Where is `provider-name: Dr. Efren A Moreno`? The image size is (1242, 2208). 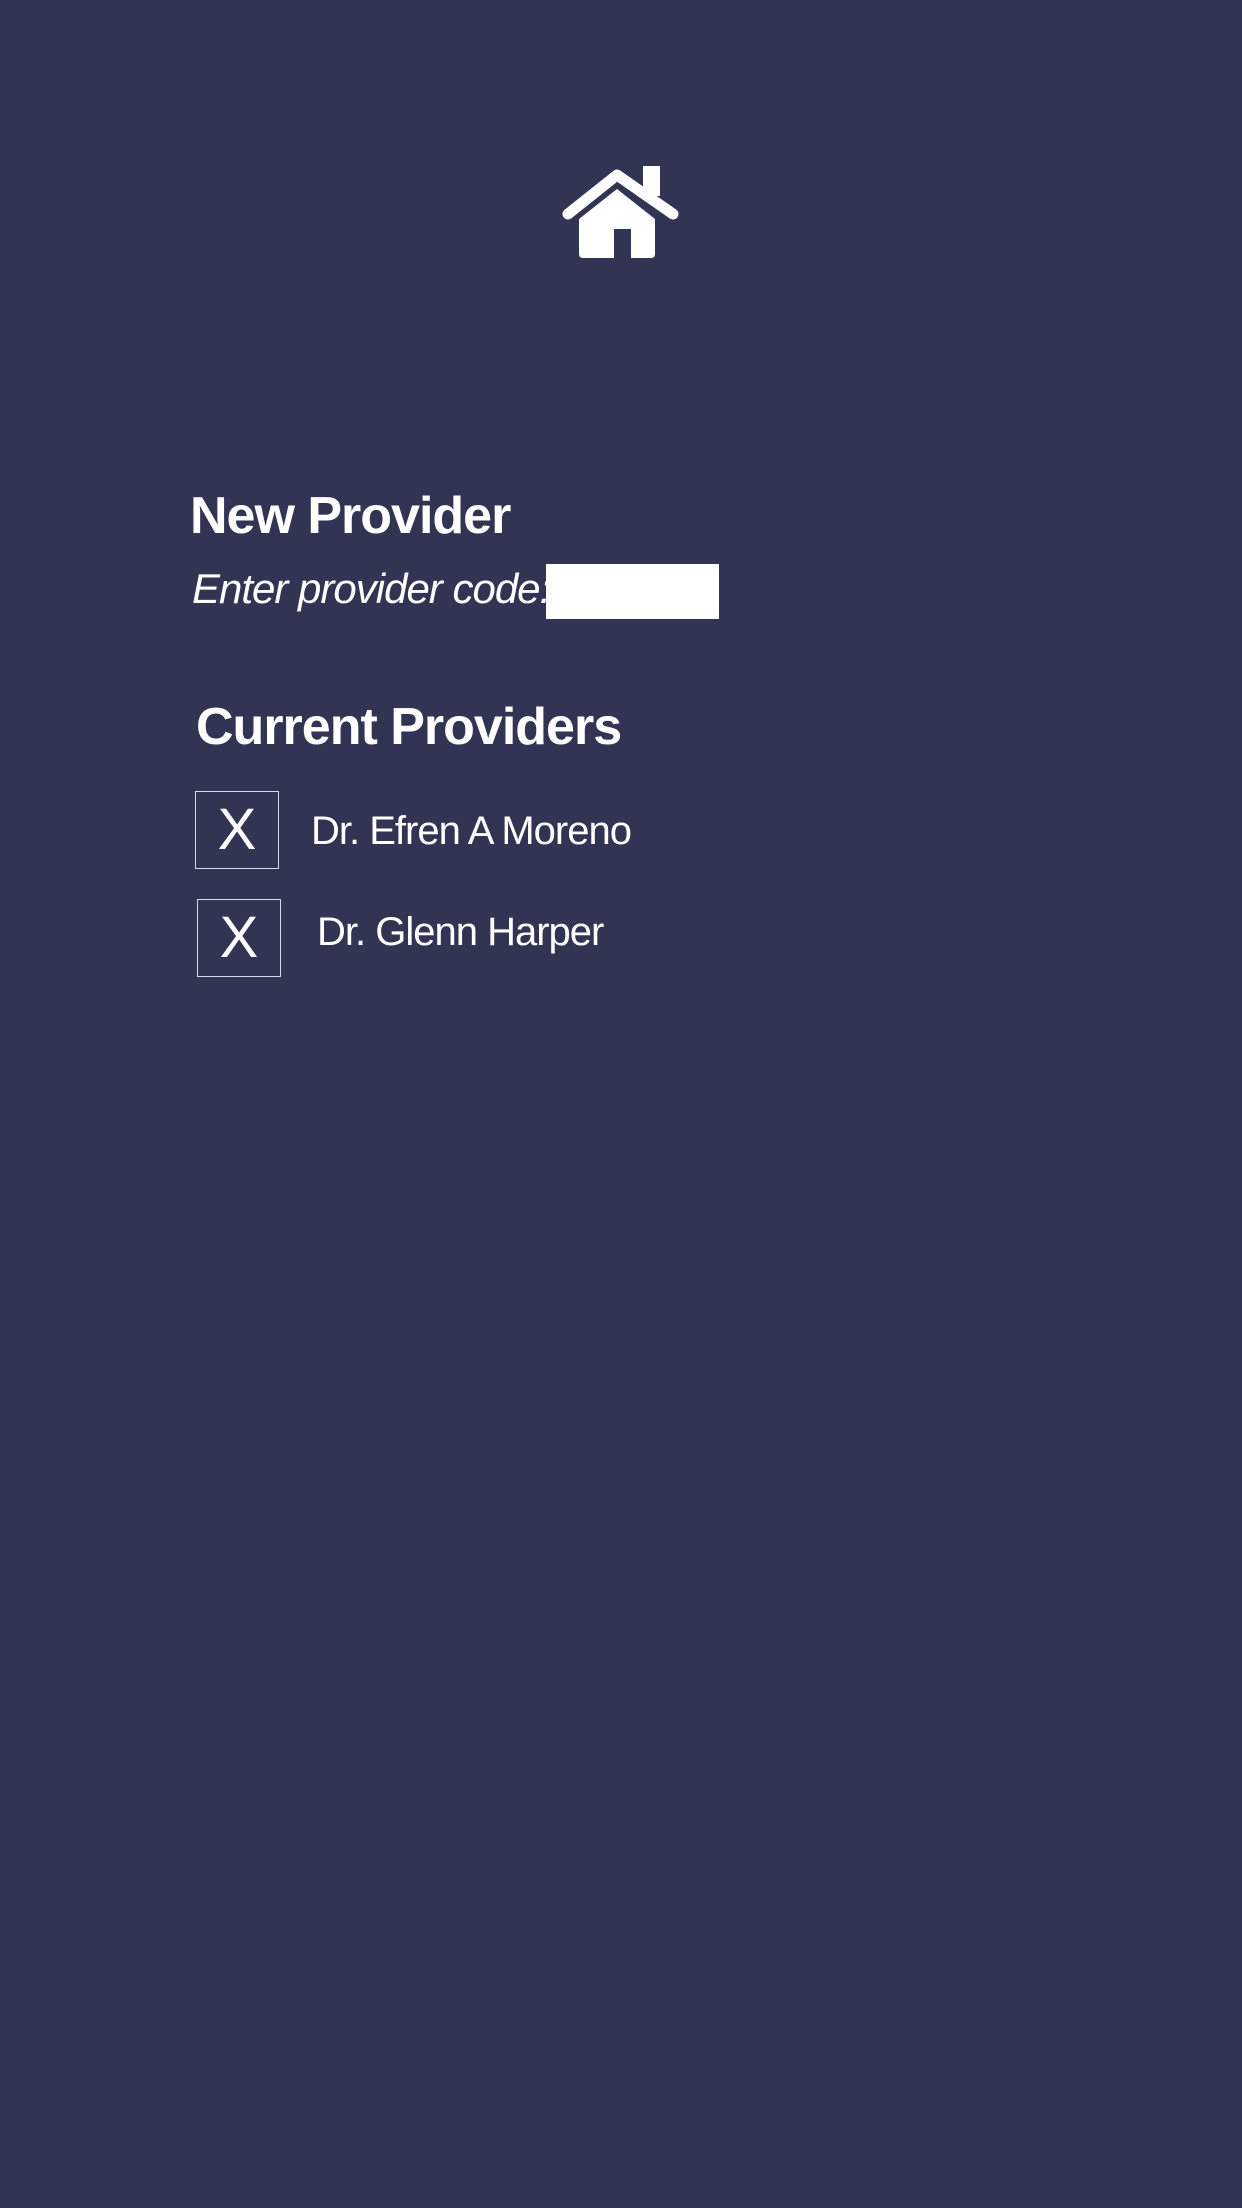 provider-name: Dr. Efren A Moreno is located at coordinates (471, 831).